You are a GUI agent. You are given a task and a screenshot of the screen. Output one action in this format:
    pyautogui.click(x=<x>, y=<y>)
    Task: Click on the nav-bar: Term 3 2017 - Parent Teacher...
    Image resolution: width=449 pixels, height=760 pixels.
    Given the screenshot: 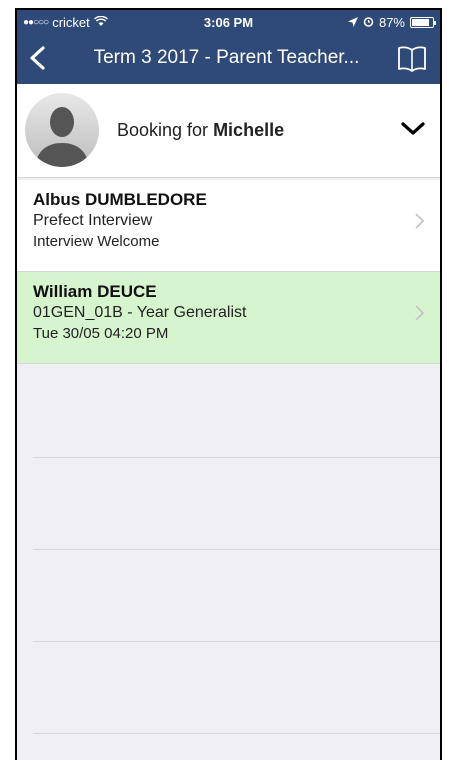 What is the action you would take?
    pyautogui.click(x=228, y=59)
    